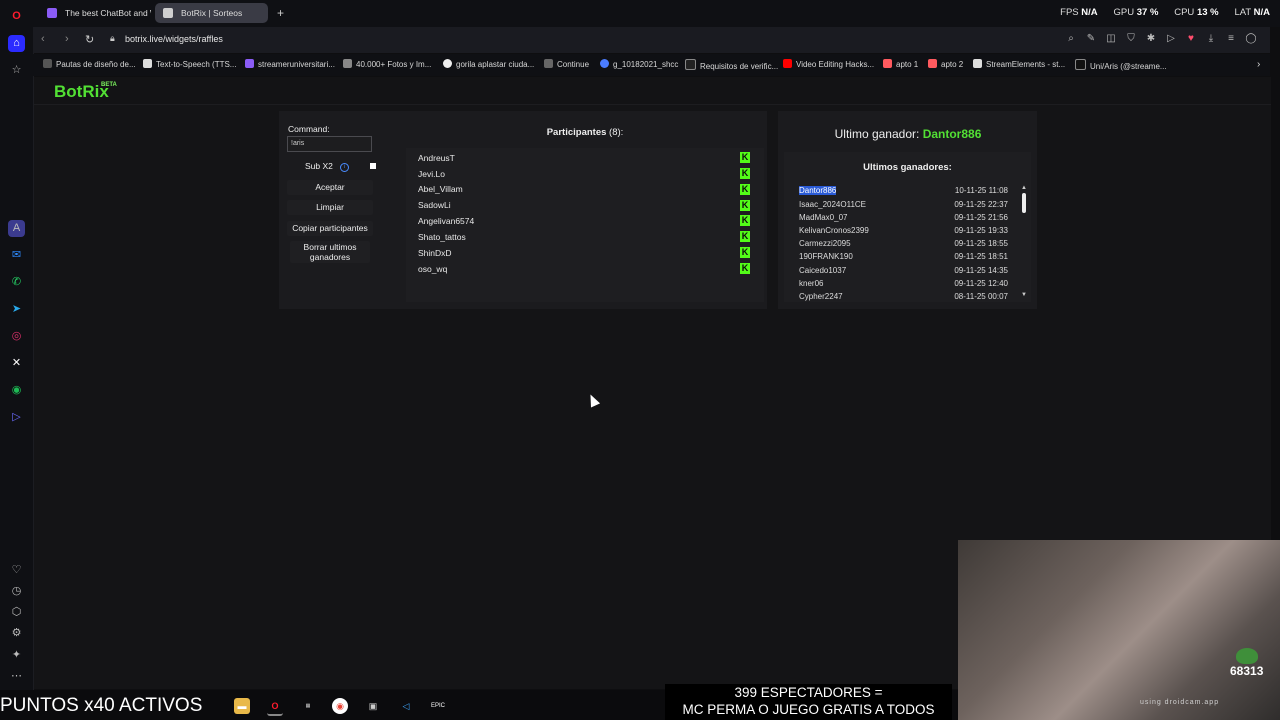 Image resolution: width=1280 pixels, height=720 pixels. I want to click on cpu-value: 13 %, so click(1207, 12).